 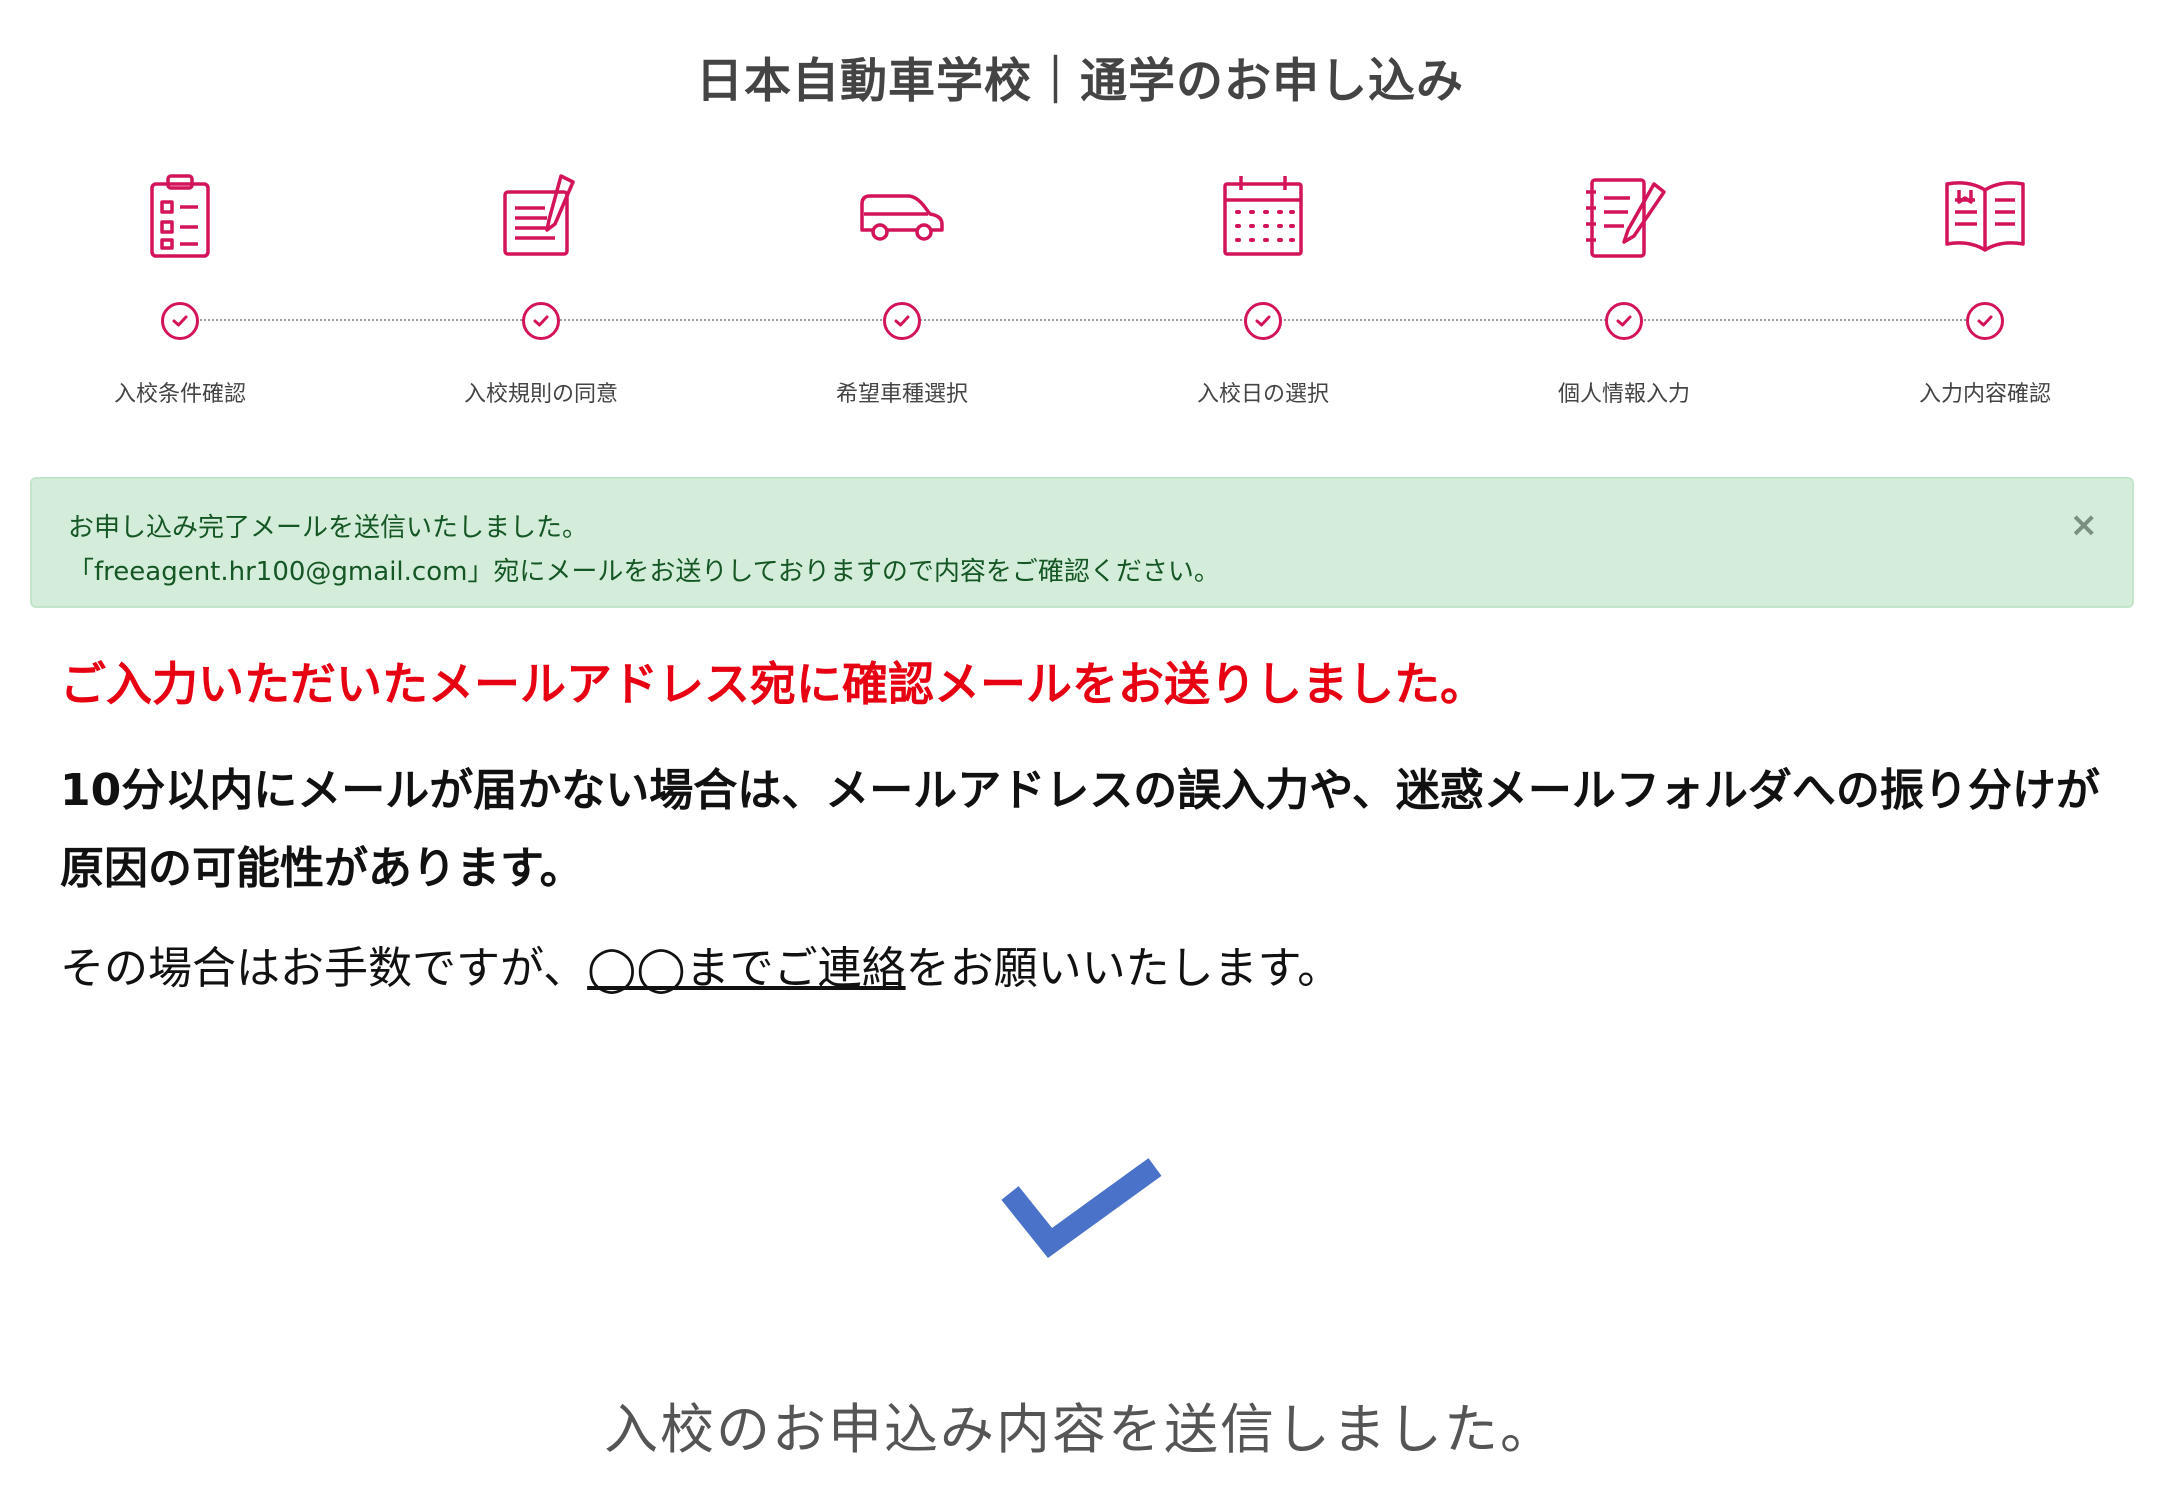 What do you see at coordinates (2084, 525) in the screenshot?
I see `close-icon: ×` at bounding box center [2084, 525].